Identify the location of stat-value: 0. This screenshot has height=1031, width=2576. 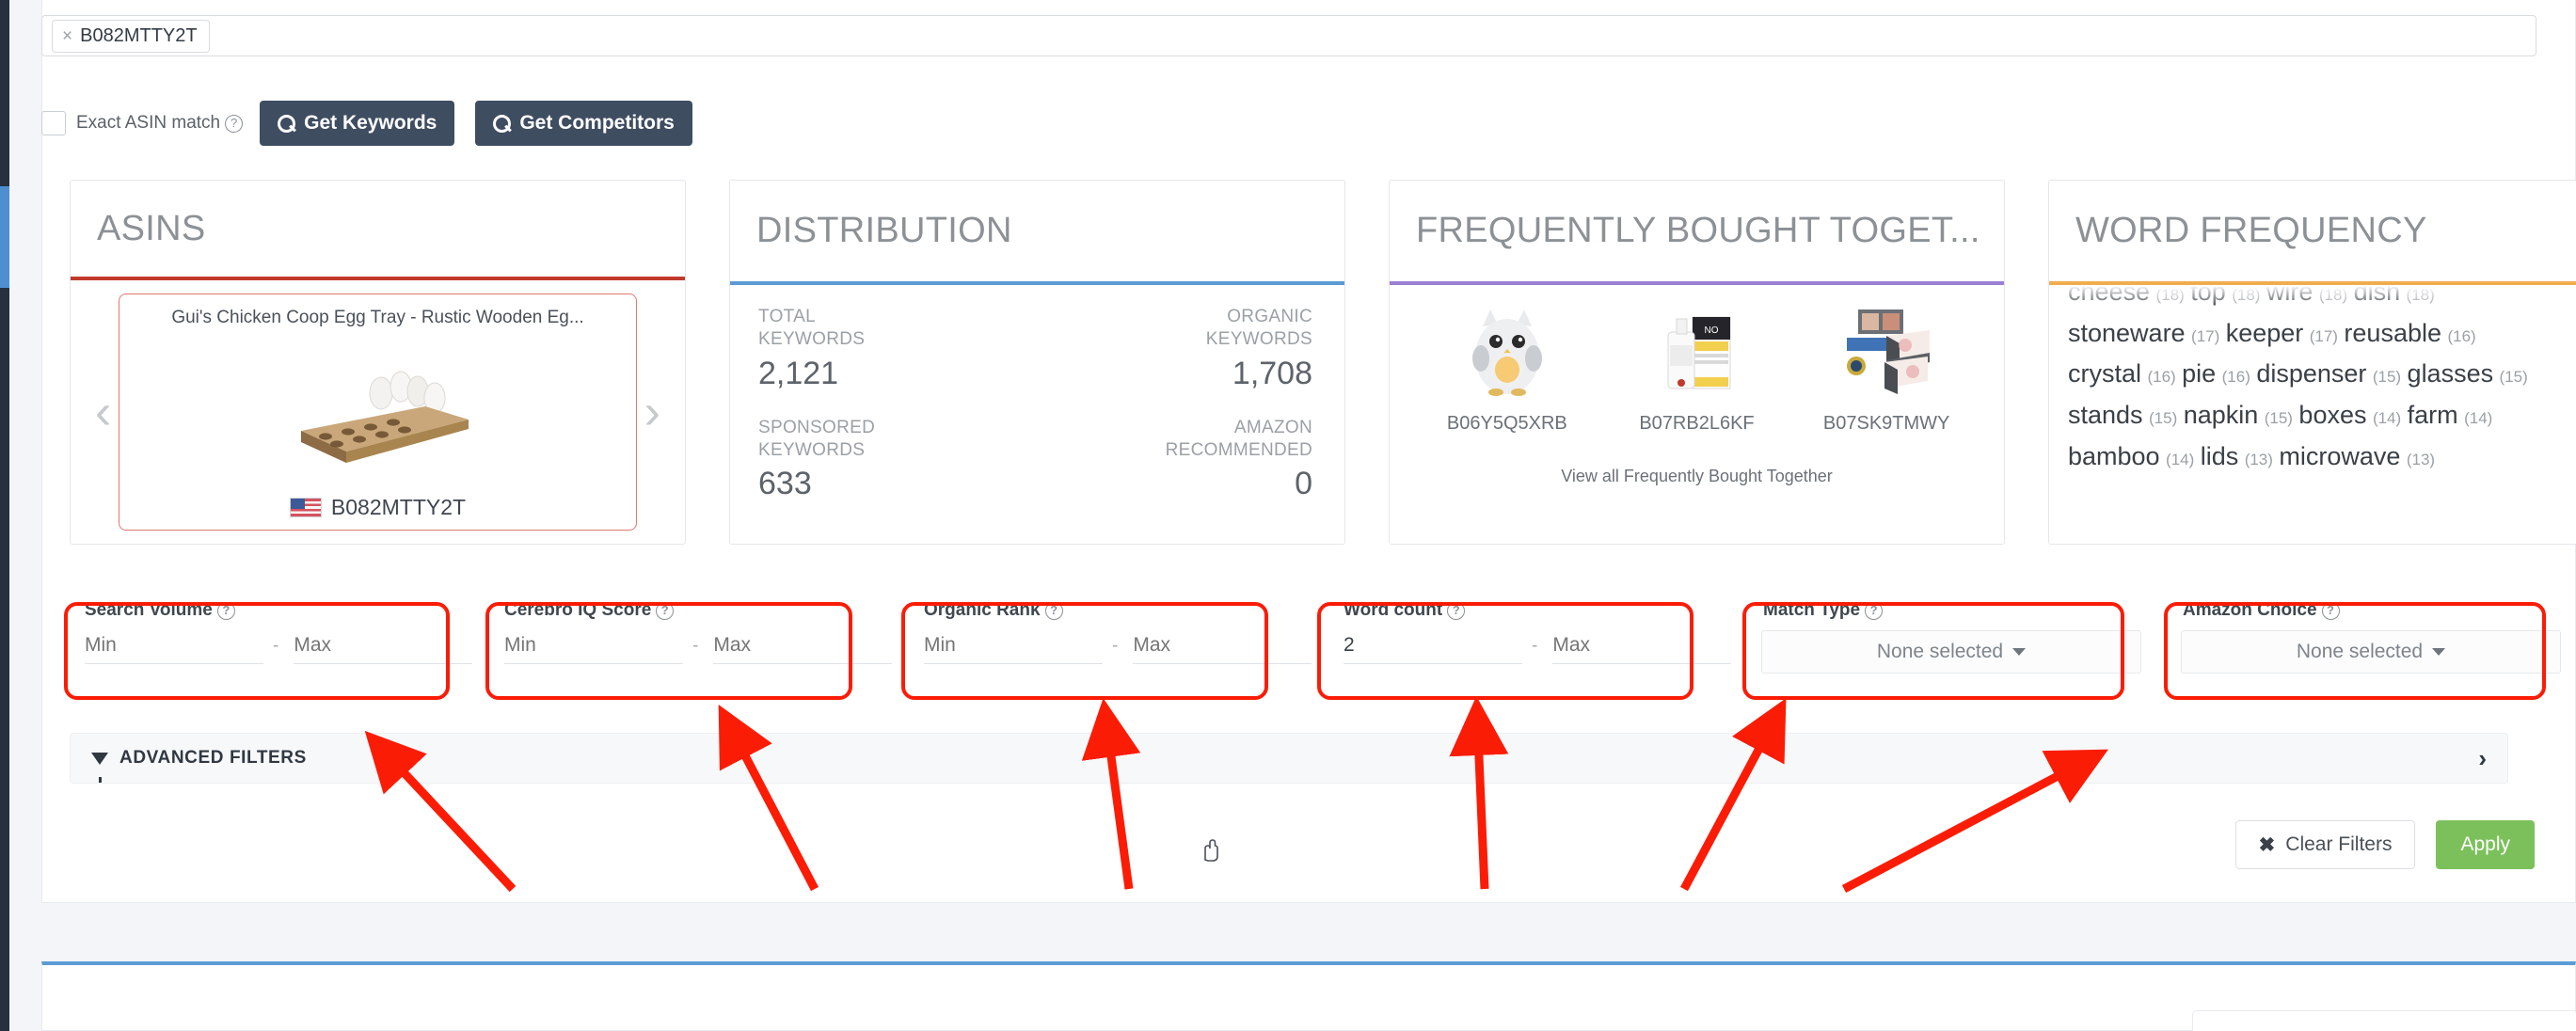
(1304, 484).